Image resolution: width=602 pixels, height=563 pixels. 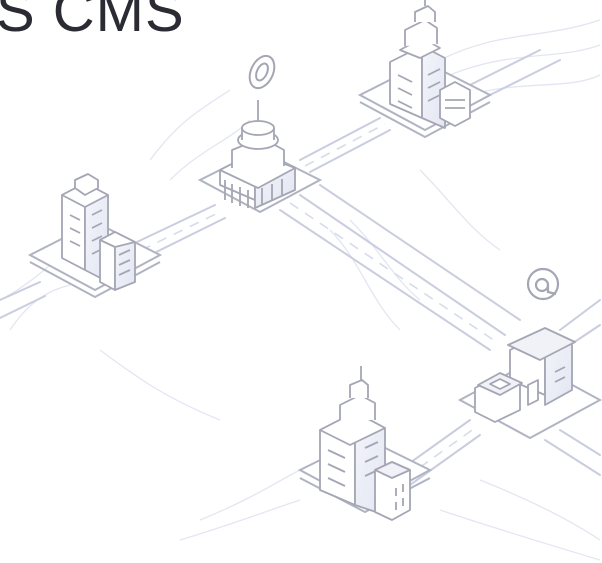 I want to click on tower-top-center, so click(x=430, y=64).